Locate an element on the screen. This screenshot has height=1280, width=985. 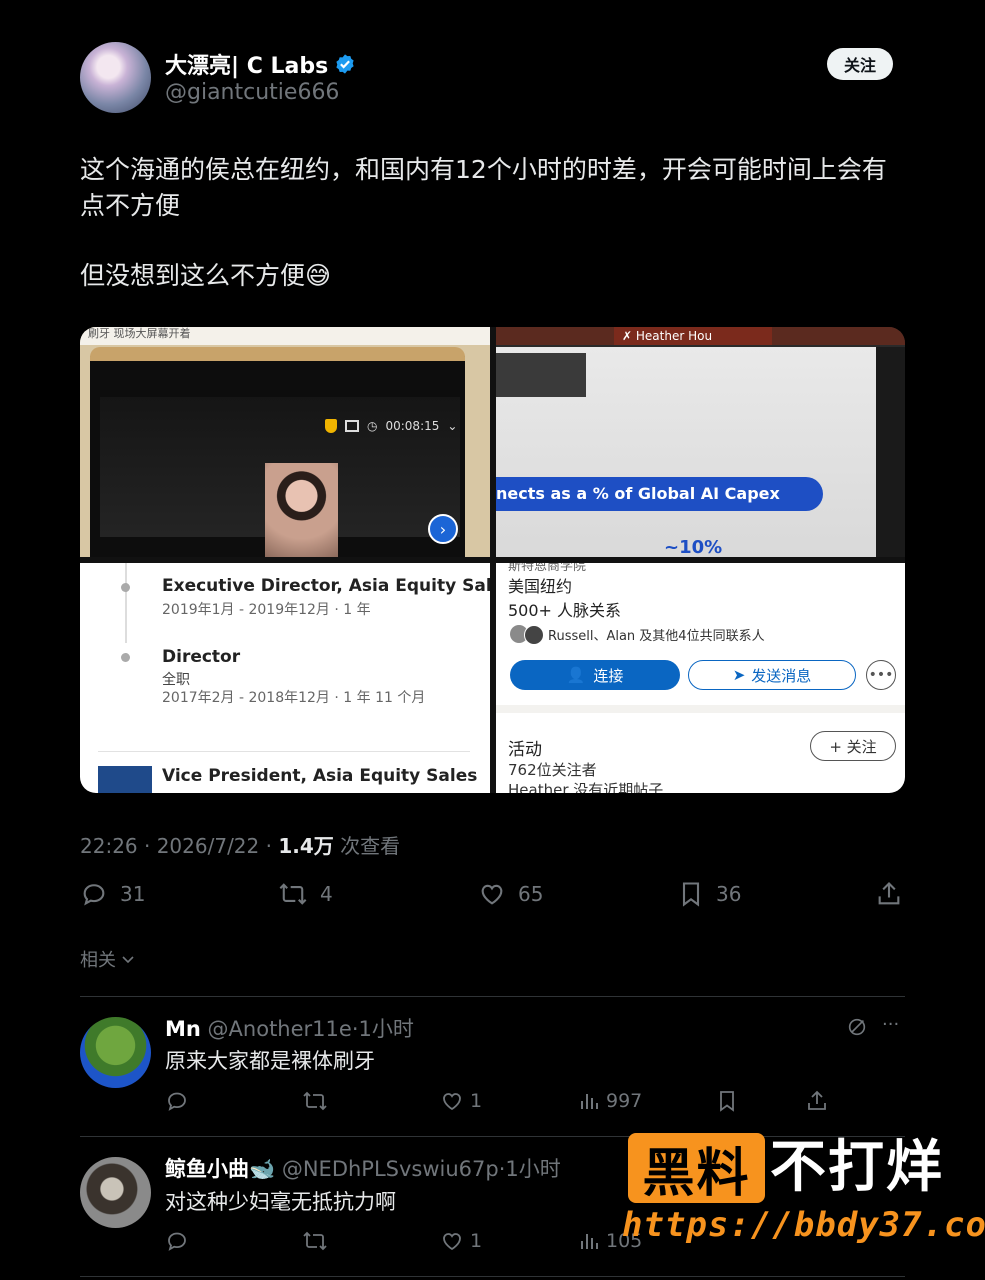
retweet-button: 4 is located at coordinates (305, 894).